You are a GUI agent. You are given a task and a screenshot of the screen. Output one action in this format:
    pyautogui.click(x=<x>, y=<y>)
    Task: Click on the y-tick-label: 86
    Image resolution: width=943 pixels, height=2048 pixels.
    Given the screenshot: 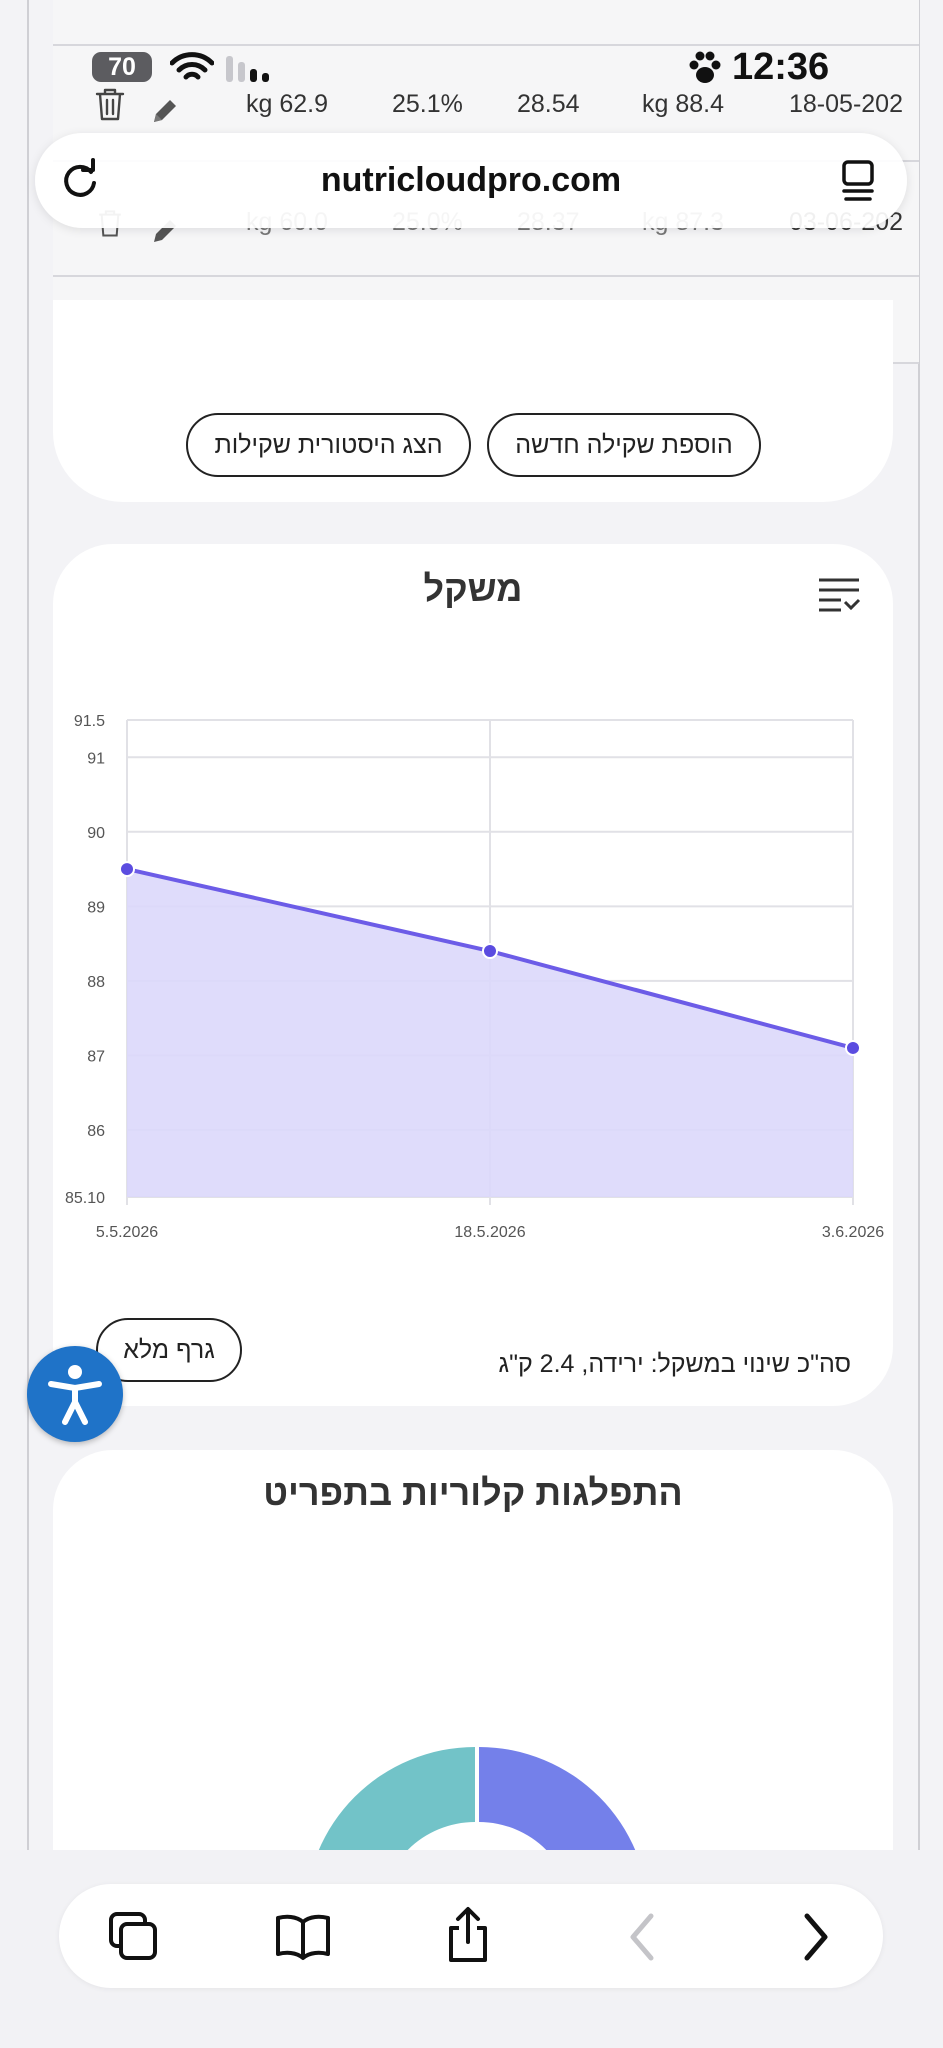 What is the action you would take?
    pyautogui.click(x=96, y=1131)
    